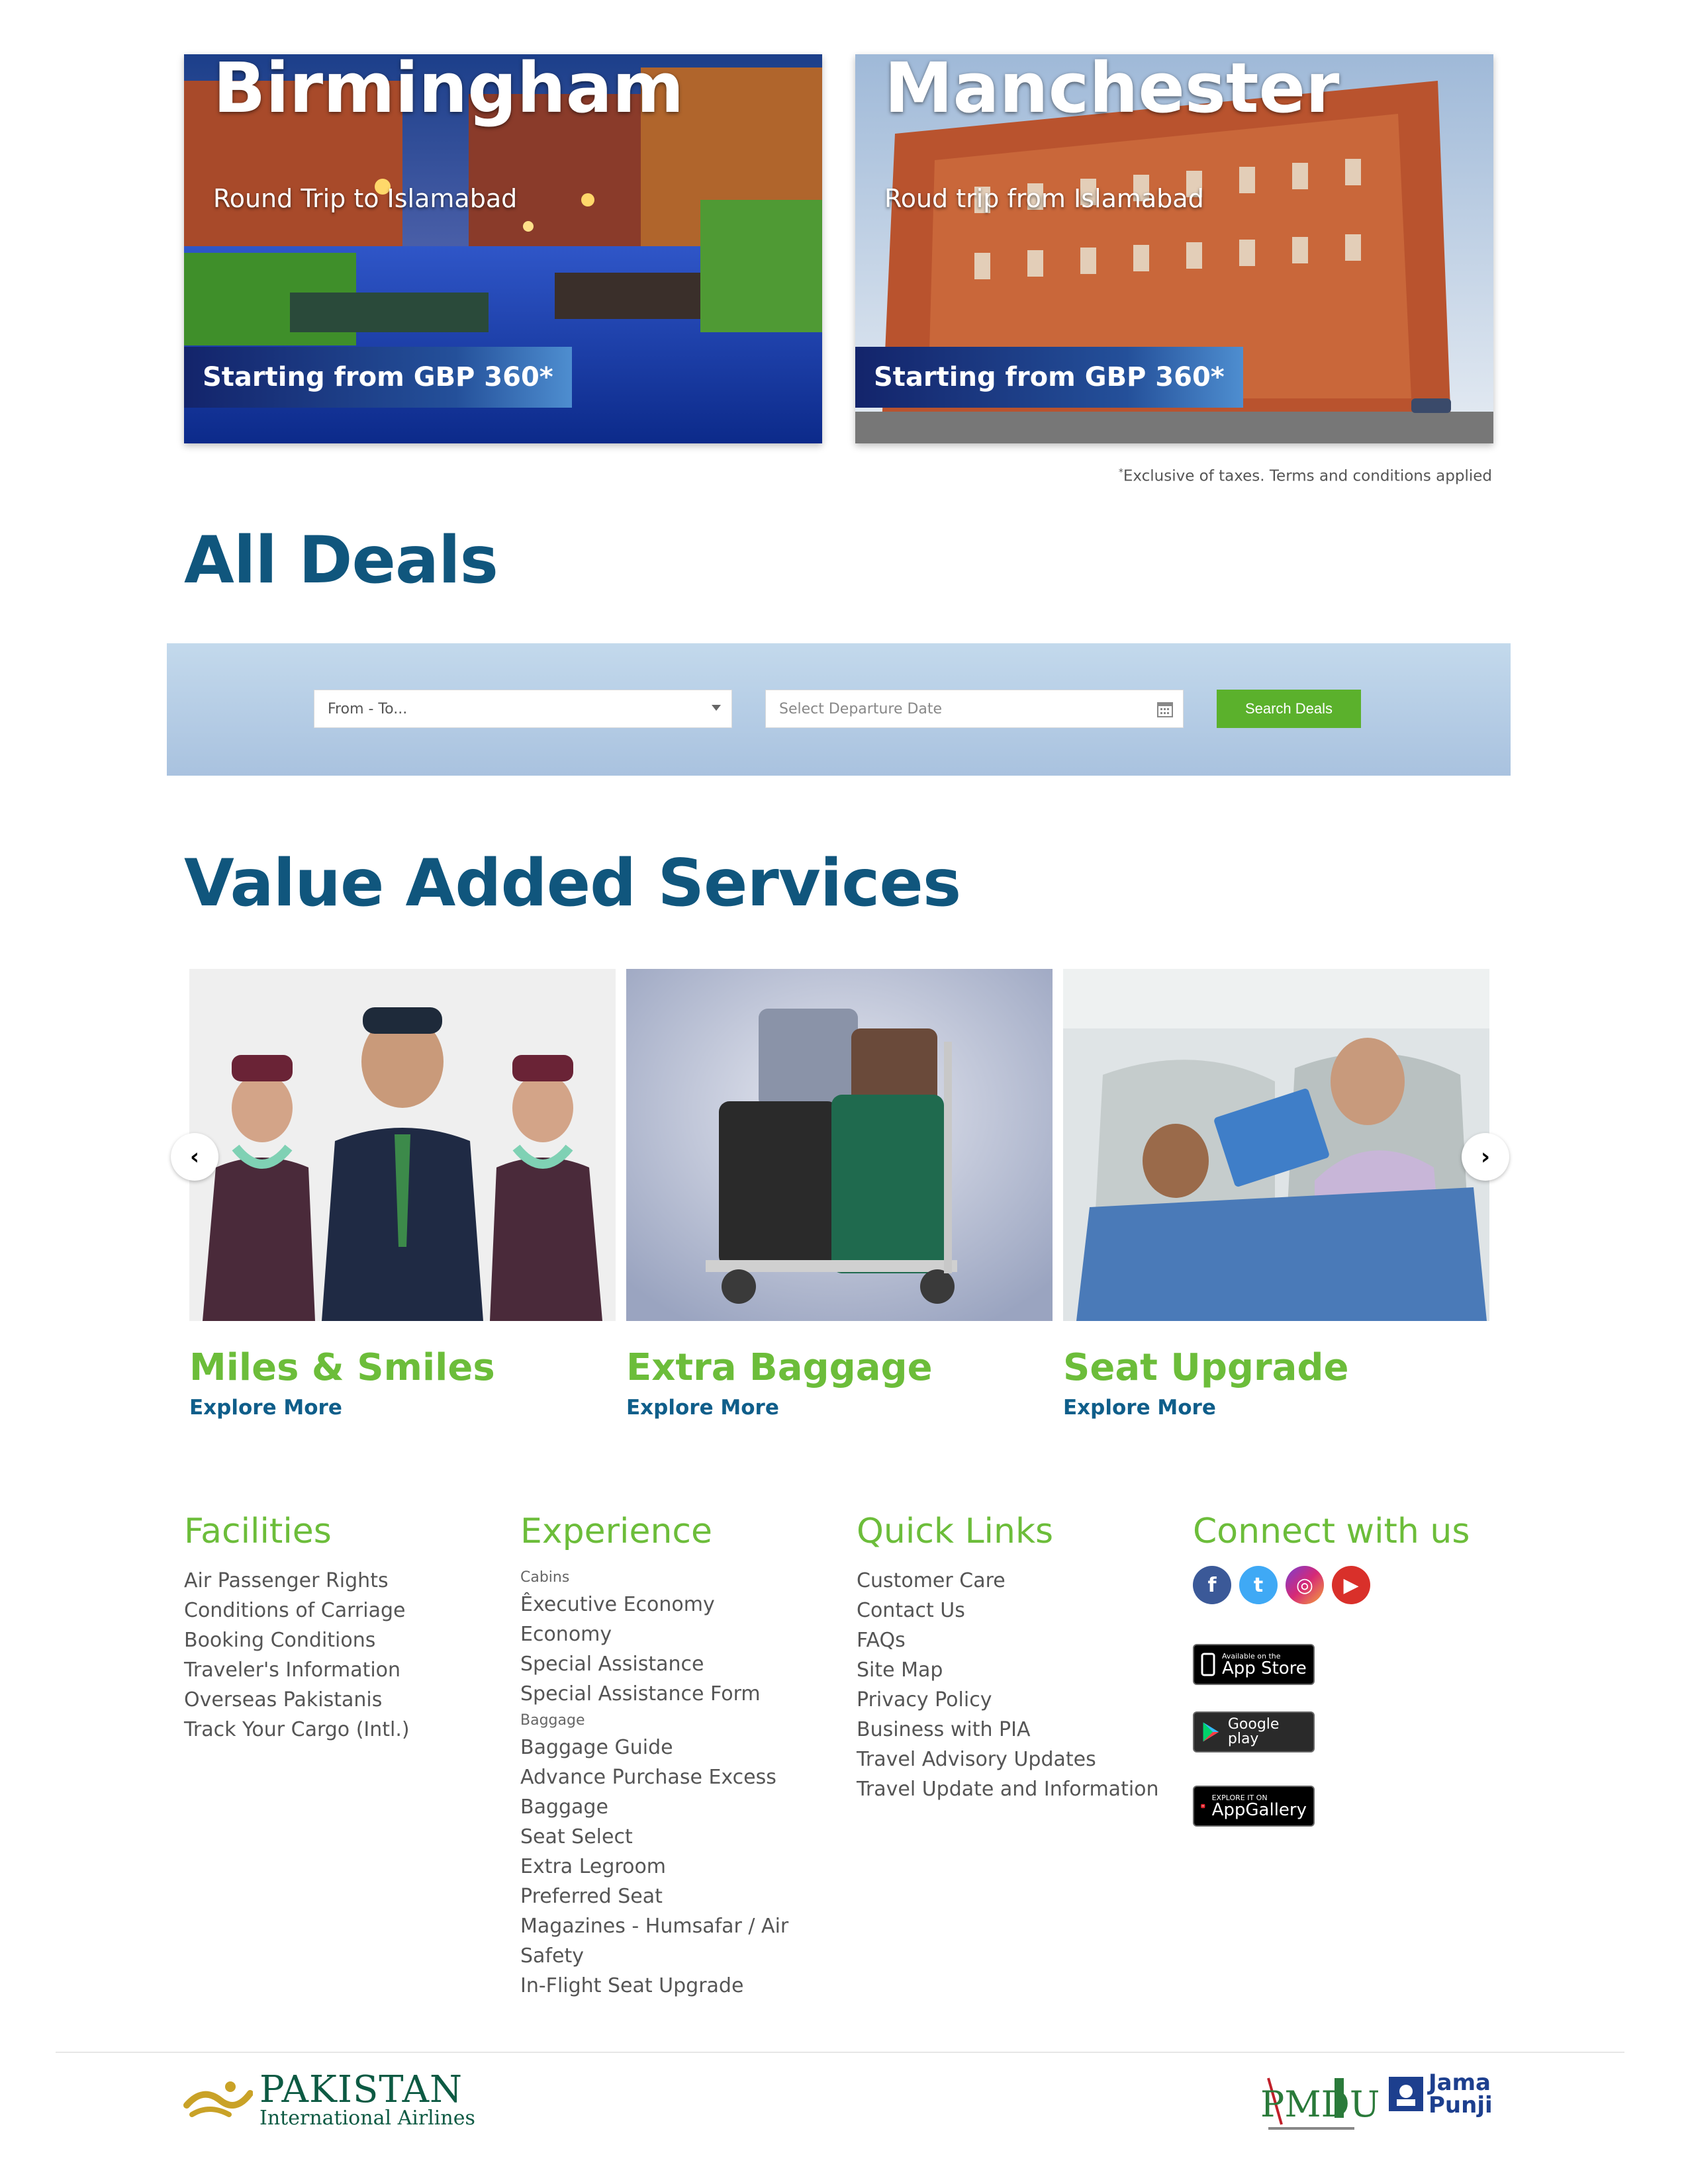 The image size is (1688, 2184). What do you see at coordinates (342, 1368) in the screenshot?
I see `service-title: Miles & Smiles` at bounding box center [342, 1368].